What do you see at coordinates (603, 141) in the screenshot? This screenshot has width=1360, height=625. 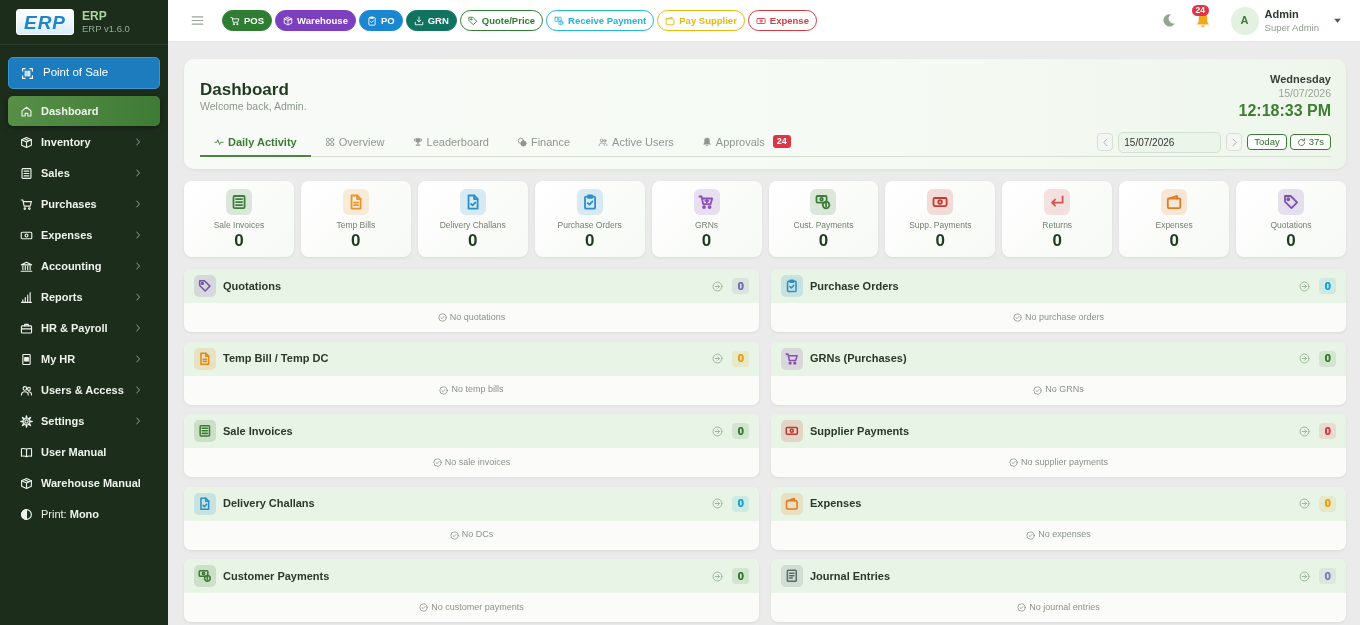 I see `users-icon` at bounding box center [603, 141].